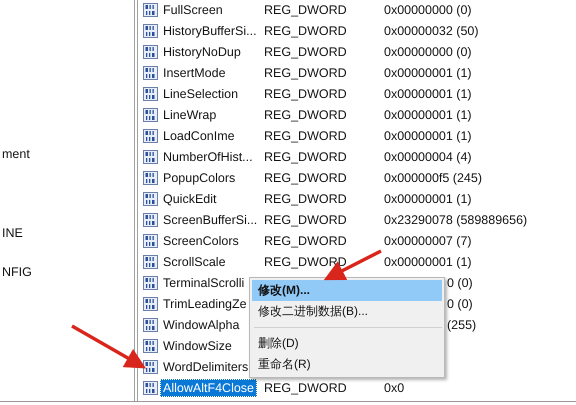  What do you see at coordinates (201, 93) in the screenshot?
I see `value-name: LineSelection` at bounding box center [201, 93].